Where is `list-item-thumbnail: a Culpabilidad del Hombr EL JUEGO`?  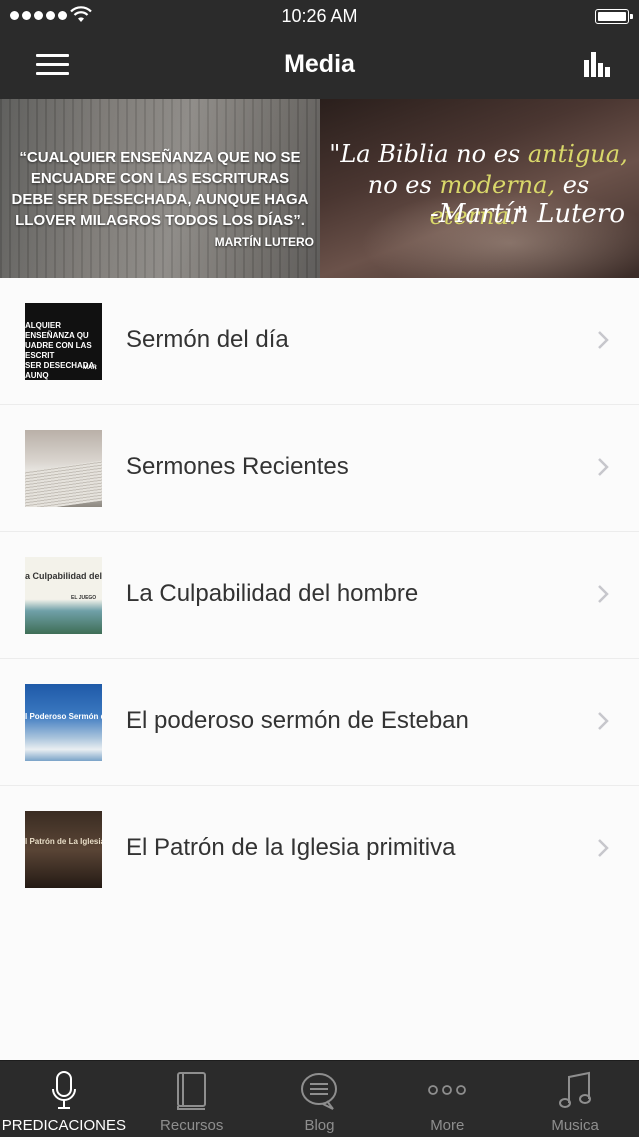 list-item-thumbnail: a Culpabilidad del Hombr EL JUEGO is located at coordinates (63, 595).